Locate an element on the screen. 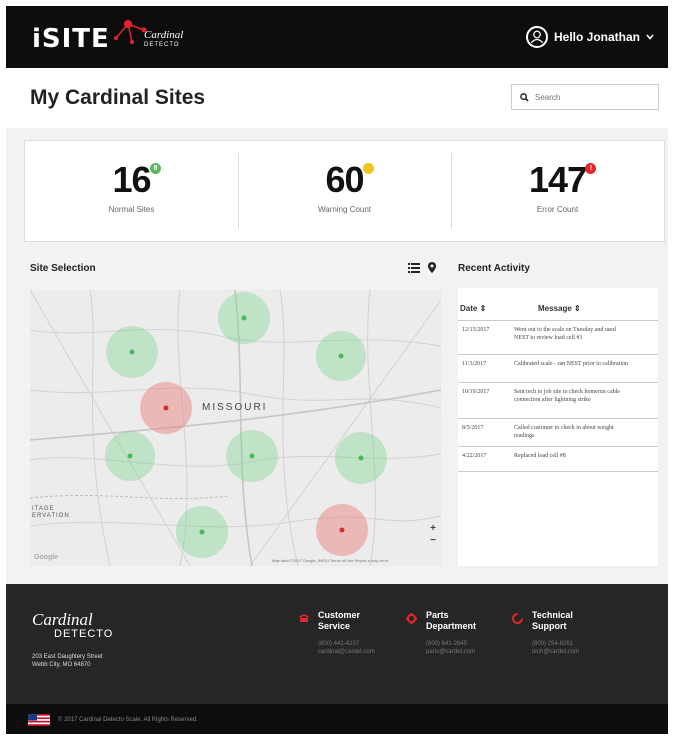  gear-icon is located at coordinates (411, 618).